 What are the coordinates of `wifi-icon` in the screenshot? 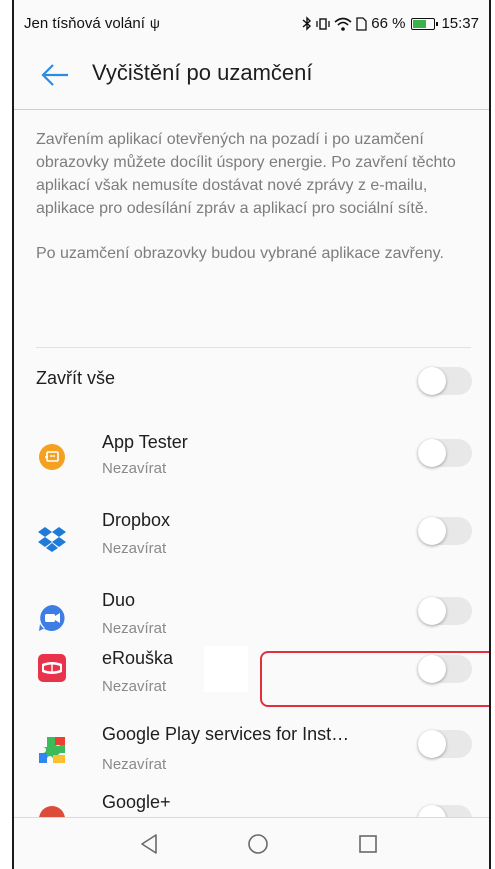 It's located at (343, 24).